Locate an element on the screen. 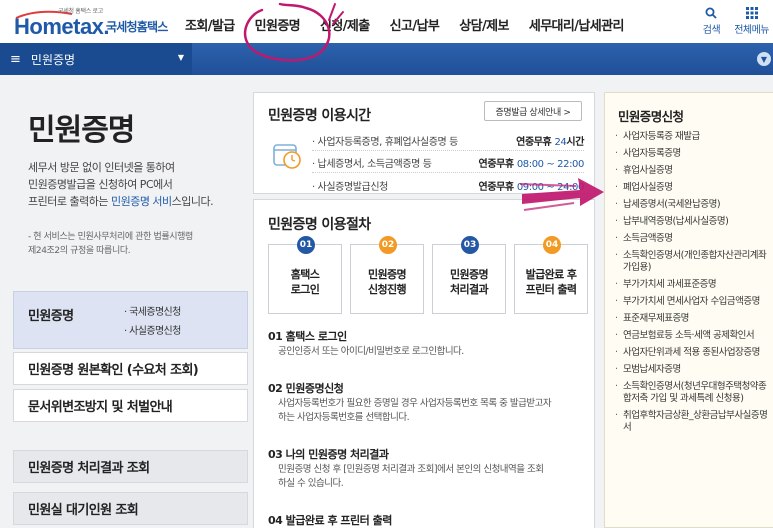  intro-line-2: 민원증명발급을 신청하여 PC에서 is located at coordinates (100, 184).